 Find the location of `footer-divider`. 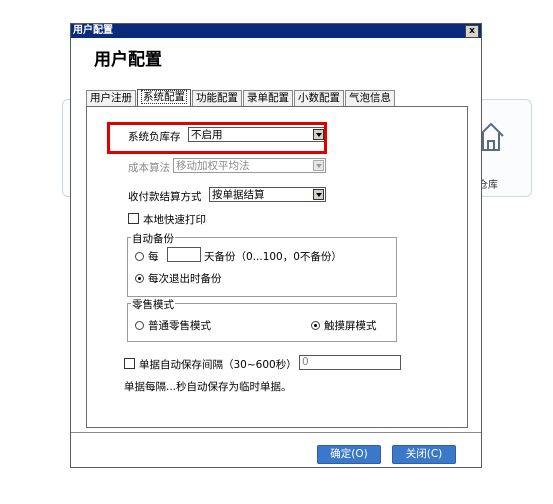

footer-divider is located at coordinates (276, 432).